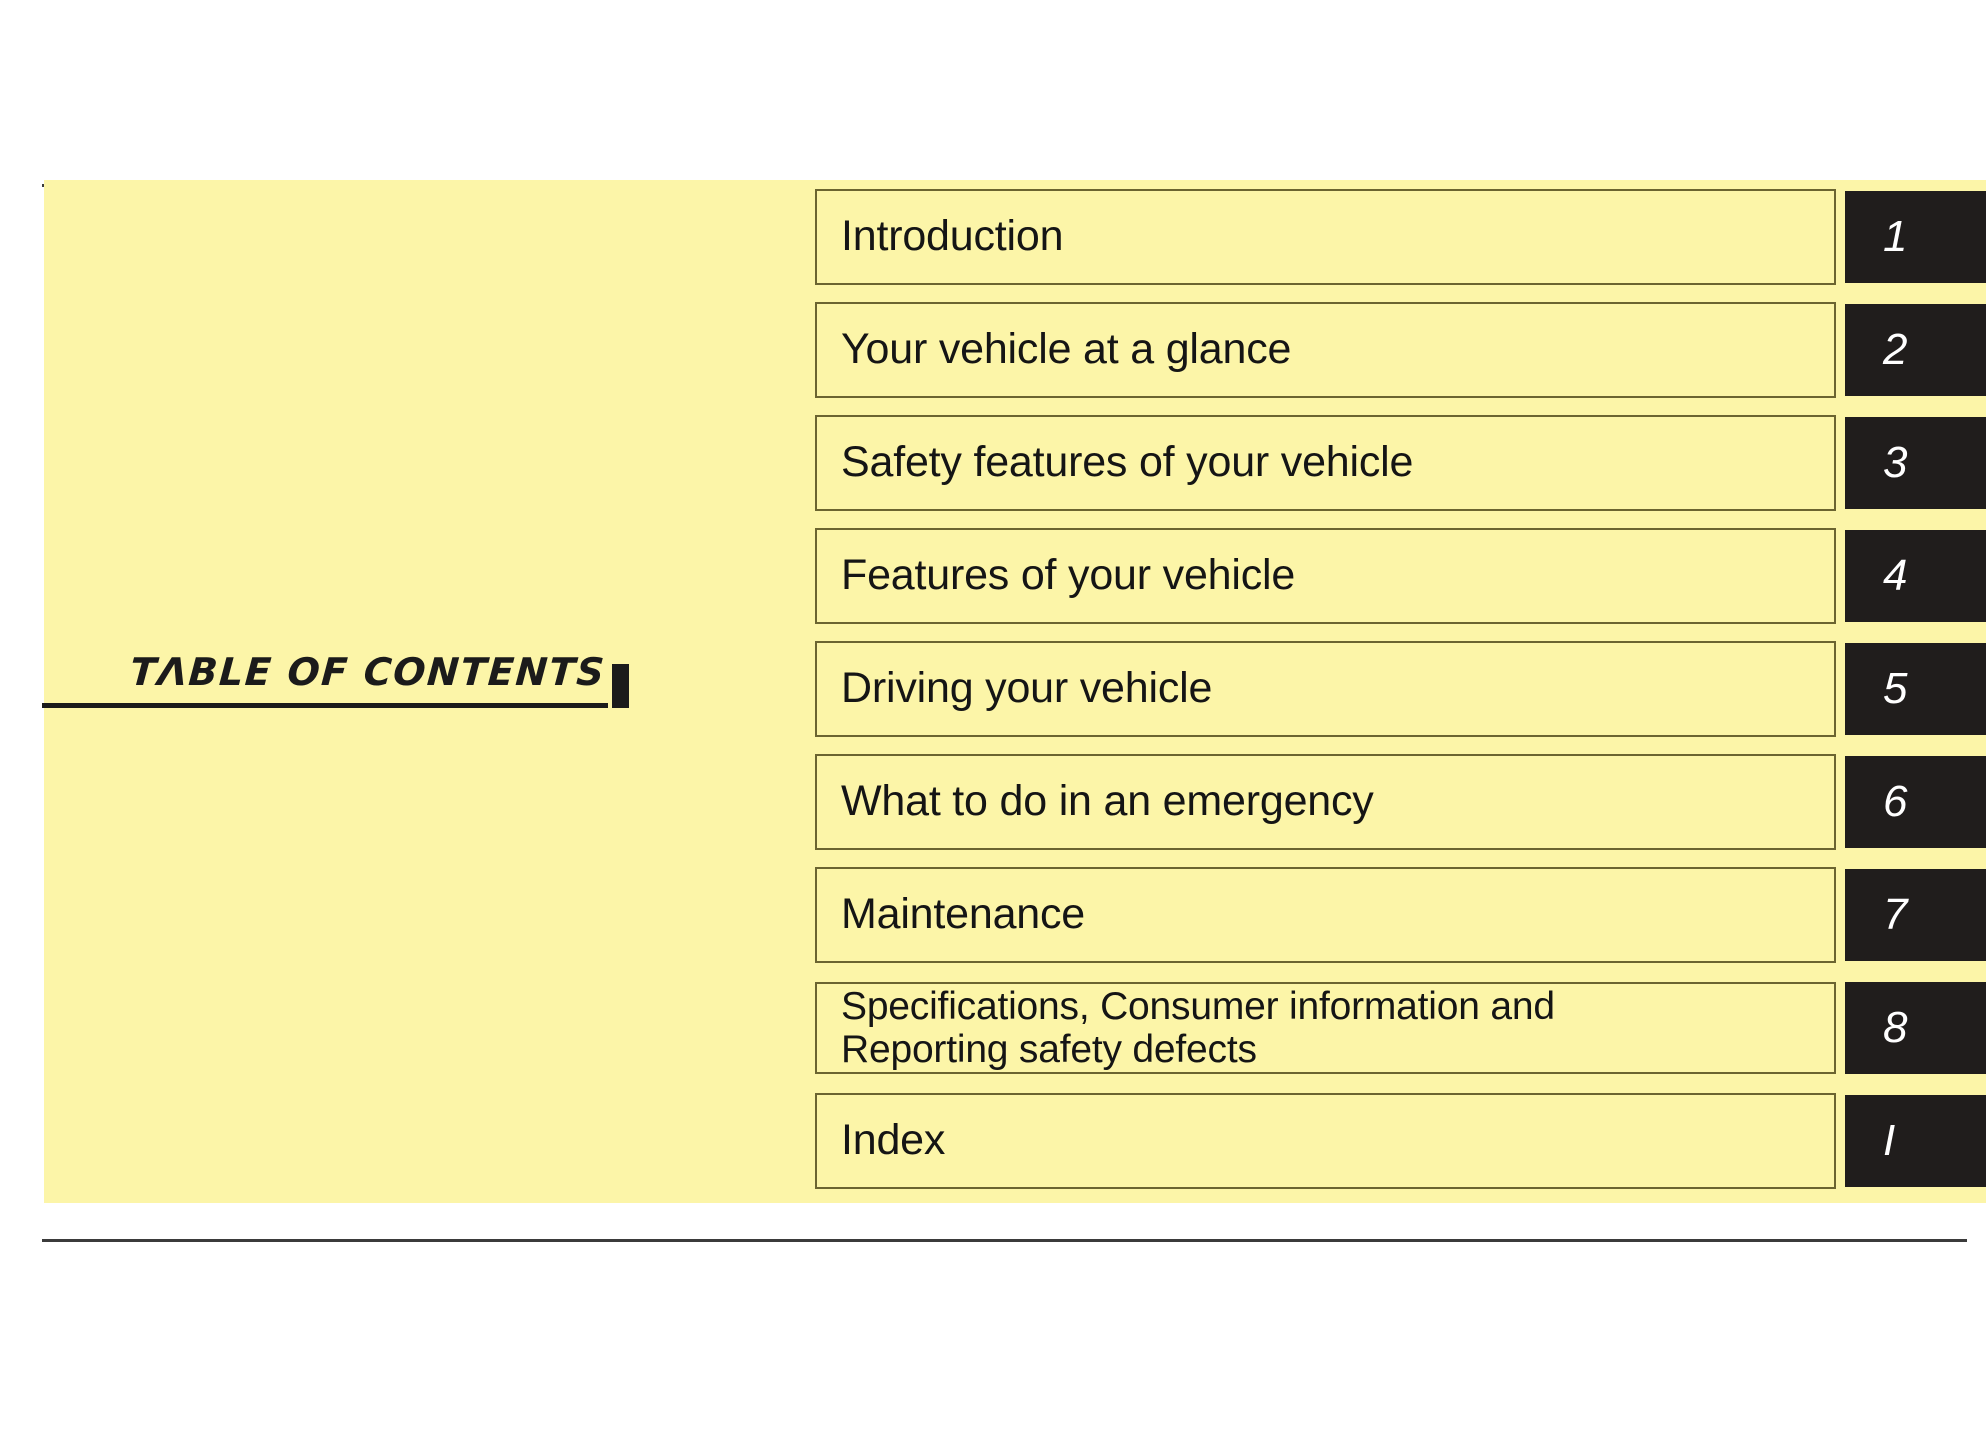 The width and height of the screenshot is (1986, 1430). I want to click on toc-tab-row: 8, so click(1915, 1027).